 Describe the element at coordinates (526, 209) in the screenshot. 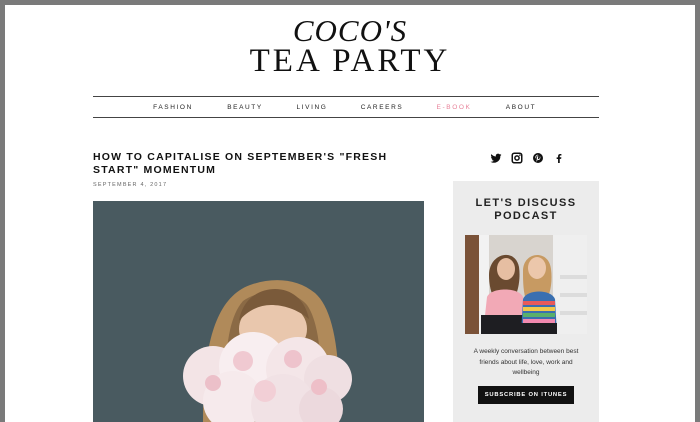

I see `podcast-title: LET'S DISCUSS PODCAST` at that location.